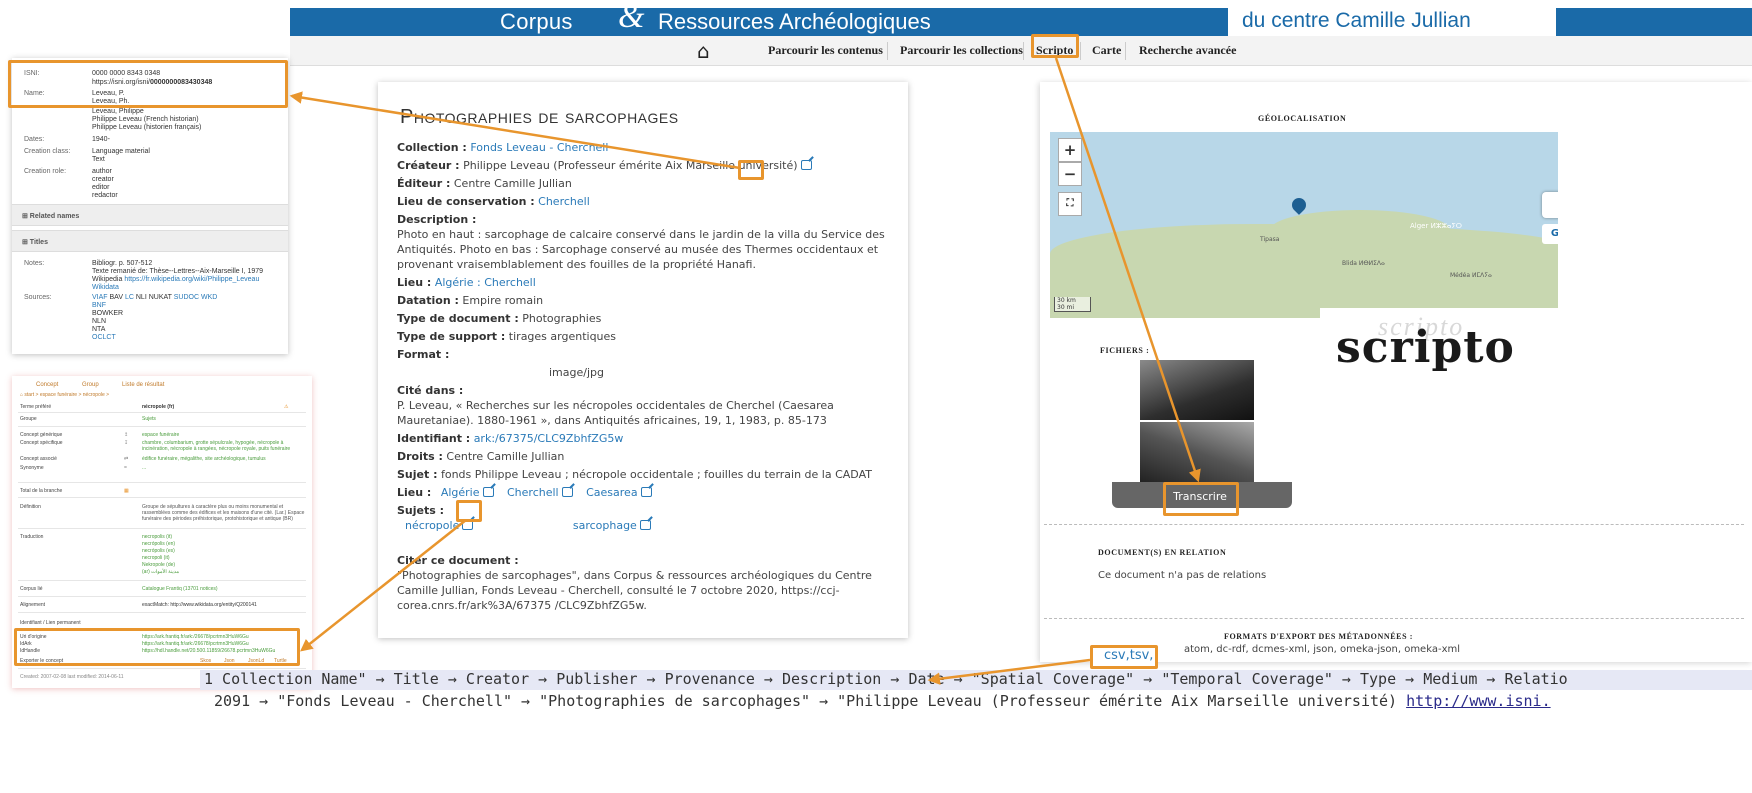 This screenshot has height=793, width=1752. What do you see at coordinates (961, 50) in the screenshot?
I see `nav-parcourir-collections: Parcourir les collections` at bounding box center [961, 50].